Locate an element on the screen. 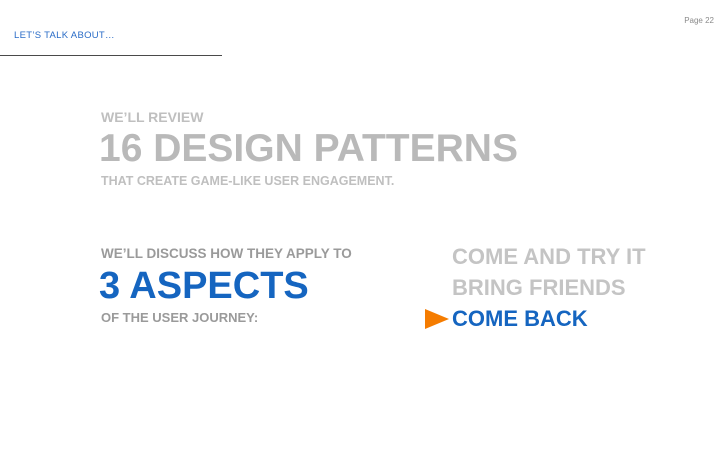 This screenshot has height=455, width=728. journey-list: COME AND TRY IT BRING FRIENDS COME BACK is located at coordinates (535, 287).